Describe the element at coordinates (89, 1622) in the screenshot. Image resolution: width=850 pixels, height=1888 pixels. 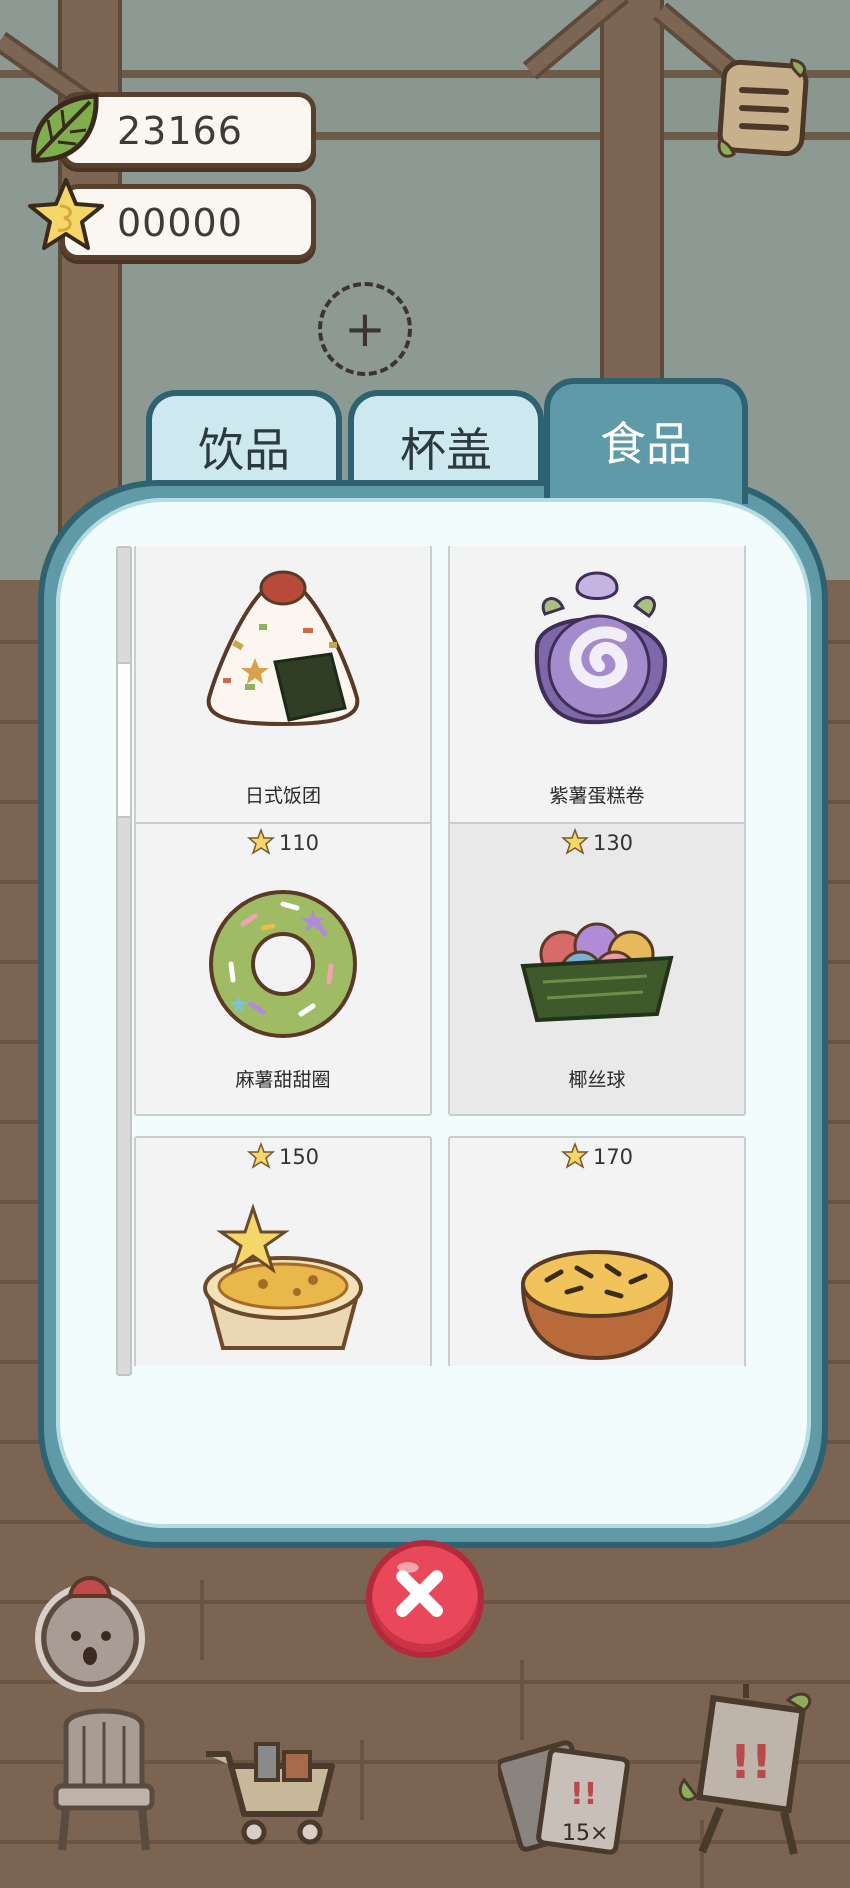
I see `customer-icon` at that location.